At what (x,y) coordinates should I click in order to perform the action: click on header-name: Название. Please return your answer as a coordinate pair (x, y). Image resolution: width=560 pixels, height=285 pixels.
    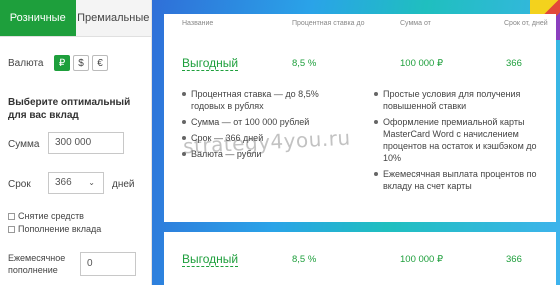
    Looking at the image, I should click on (198, 23).